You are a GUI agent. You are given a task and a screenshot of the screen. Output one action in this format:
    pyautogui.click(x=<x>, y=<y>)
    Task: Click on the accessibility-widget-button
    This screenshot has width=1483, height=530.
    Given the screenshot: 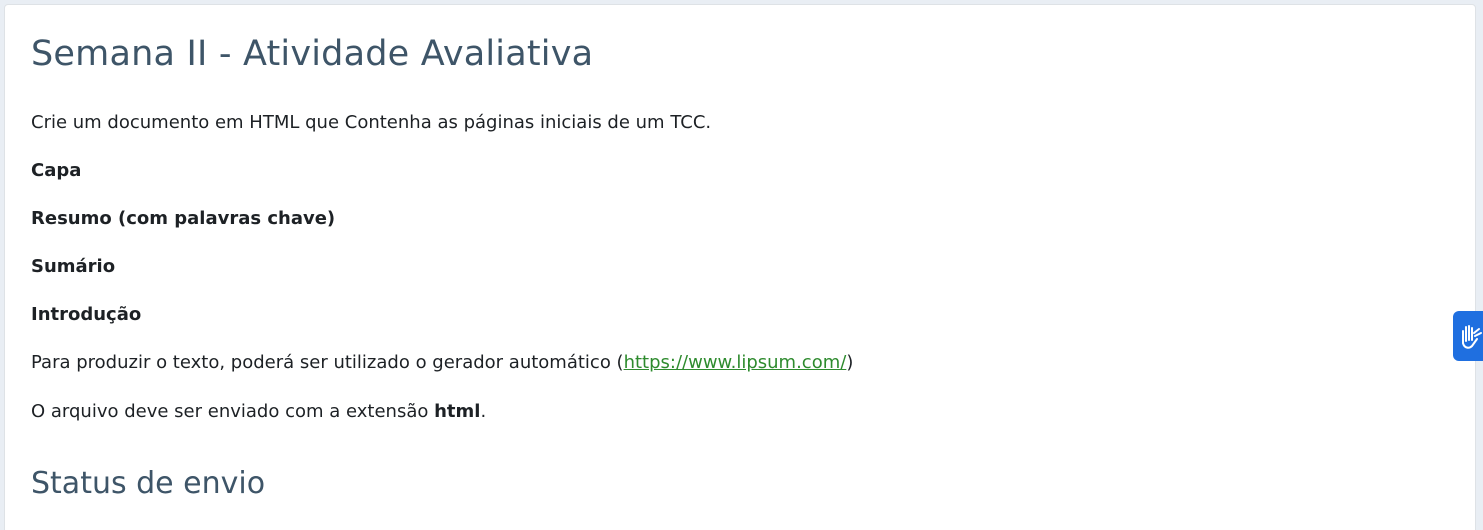 What is the action you would take?
    pyautogui.click(x=1468, y=336)
    